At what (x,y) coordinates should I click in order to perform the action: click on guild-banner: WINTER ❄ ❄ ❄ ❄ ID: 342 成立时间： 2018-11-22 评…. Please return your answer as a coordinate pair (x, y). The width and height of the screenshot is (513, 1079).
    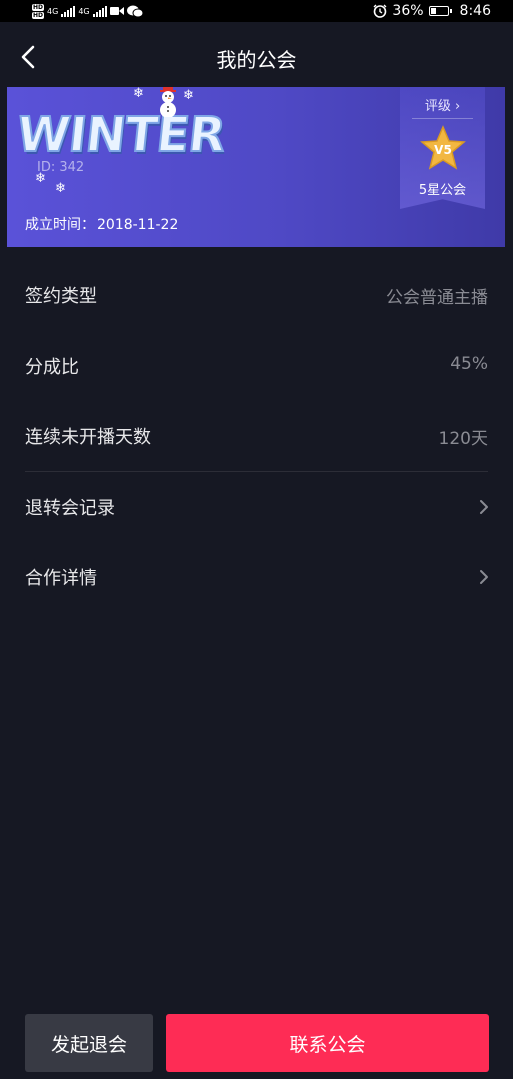
    Looking at the image, I should click on (256, 167).